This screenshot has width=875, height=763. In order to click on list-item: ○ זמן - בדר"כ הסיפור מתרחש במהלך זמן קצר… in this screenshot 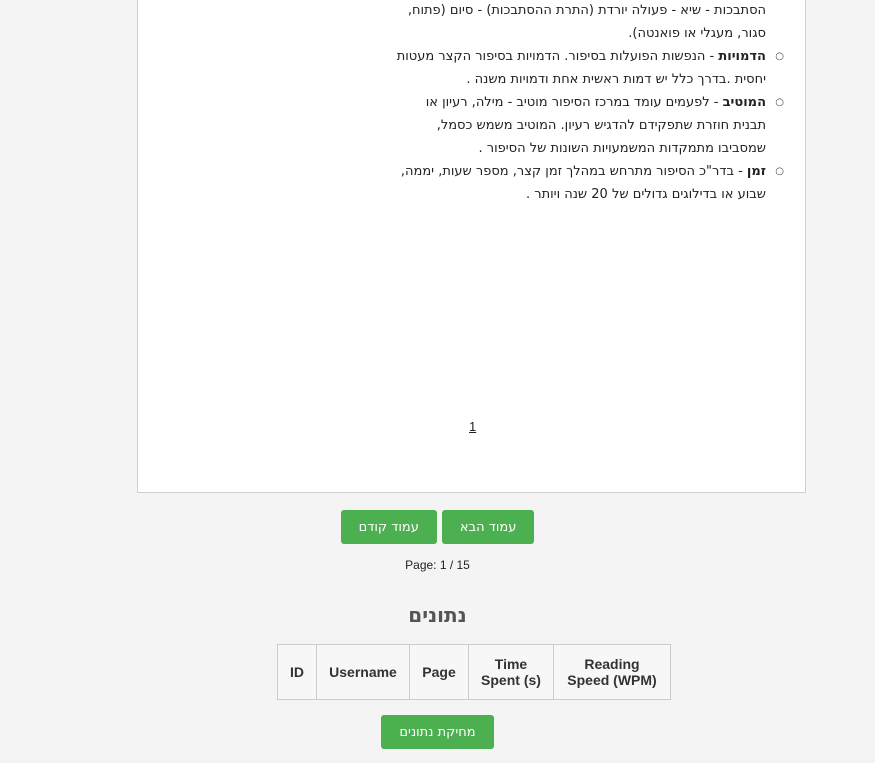, I will do `click(515, 183)`.